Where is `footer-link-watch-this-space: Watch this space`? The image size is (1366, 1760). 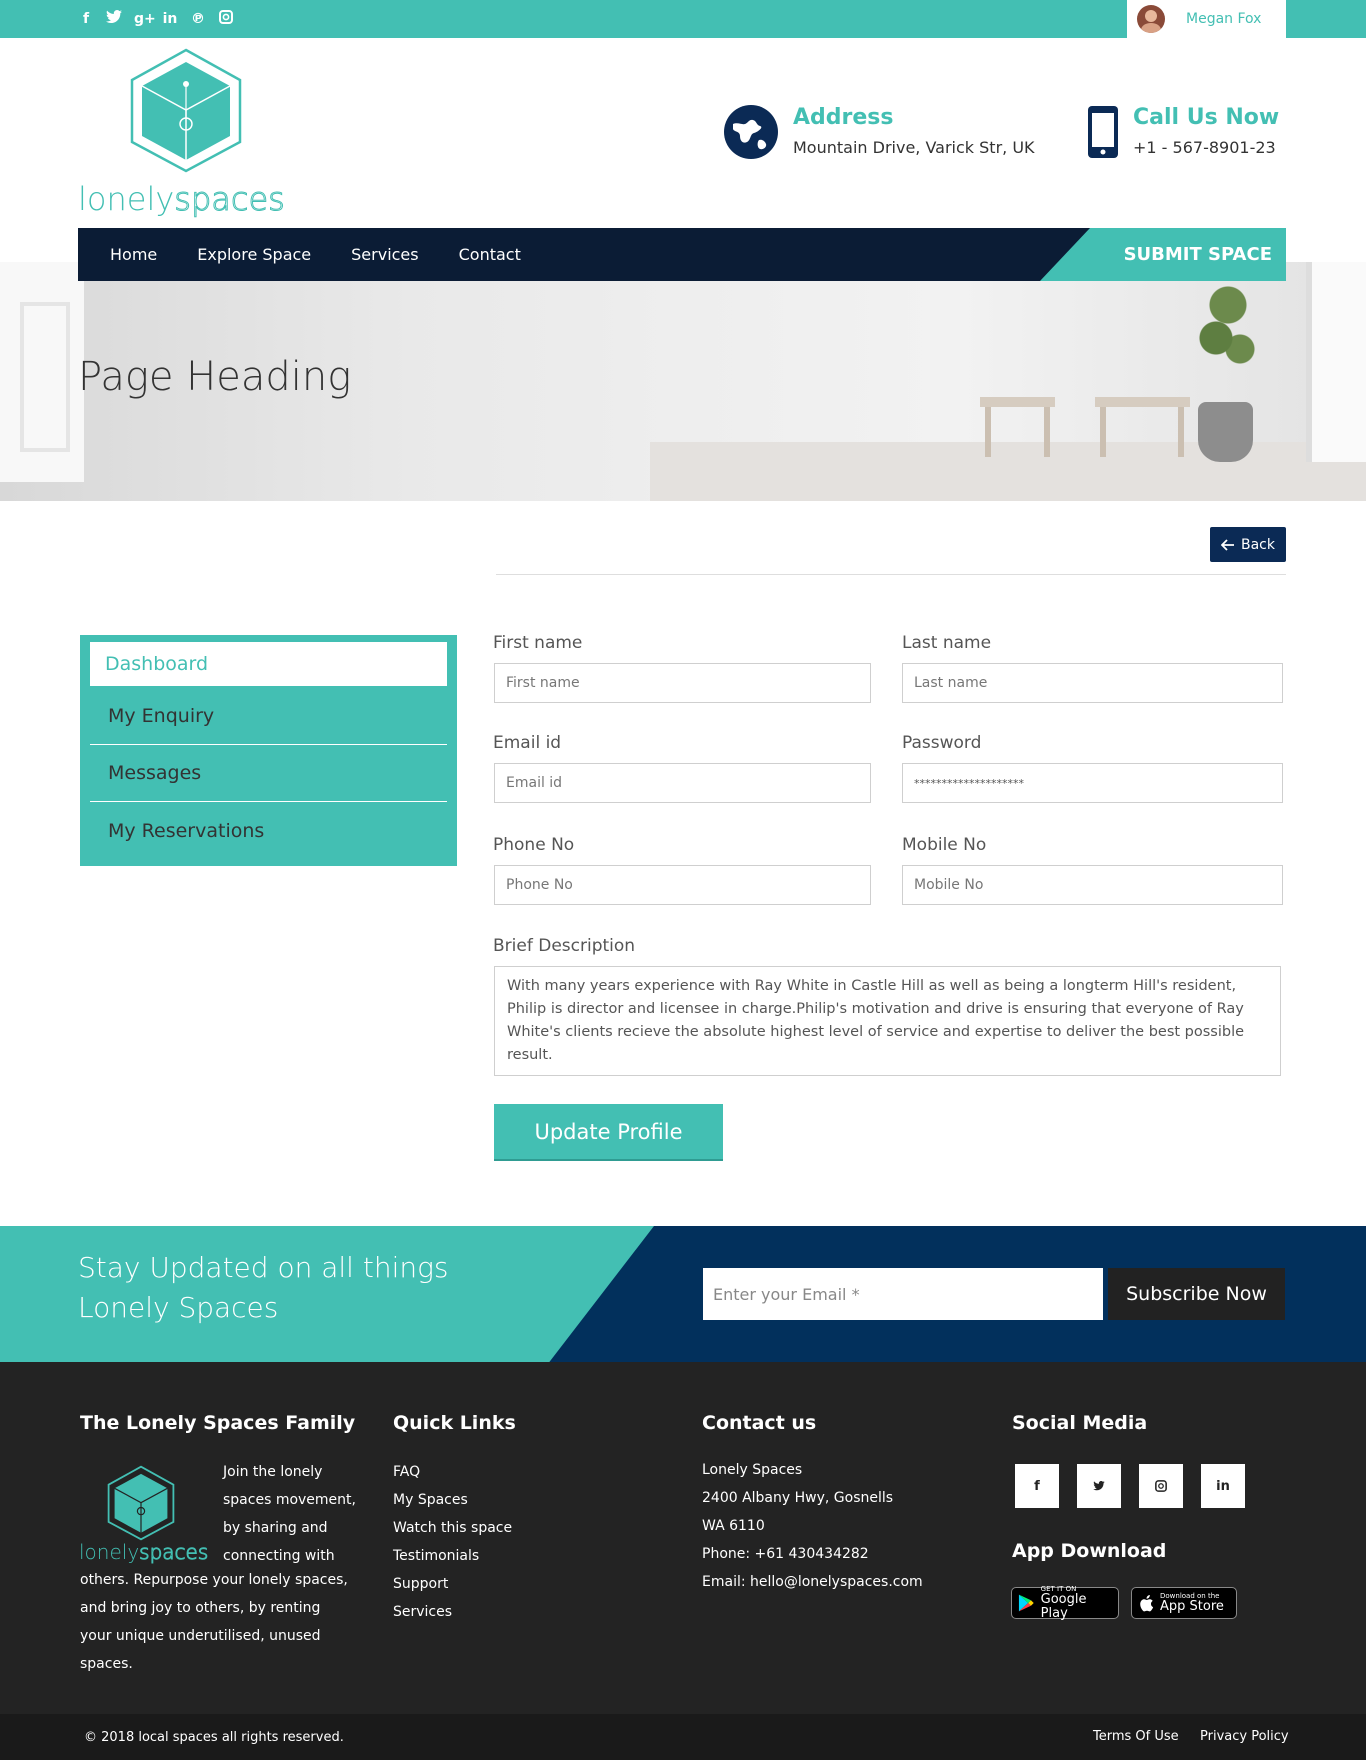 footer-link-watch-this-space: Watch this space is located at coordinates (452, 1528).